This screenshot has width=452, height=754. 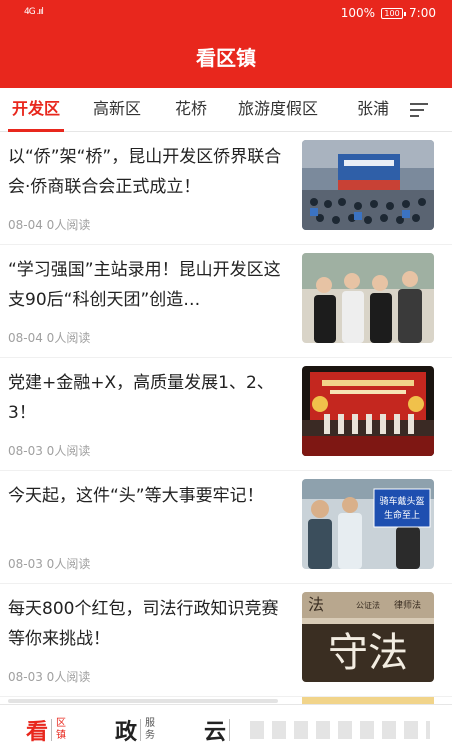 I want to click on bottom-nav-label: 云, so click(x=215, y=732).